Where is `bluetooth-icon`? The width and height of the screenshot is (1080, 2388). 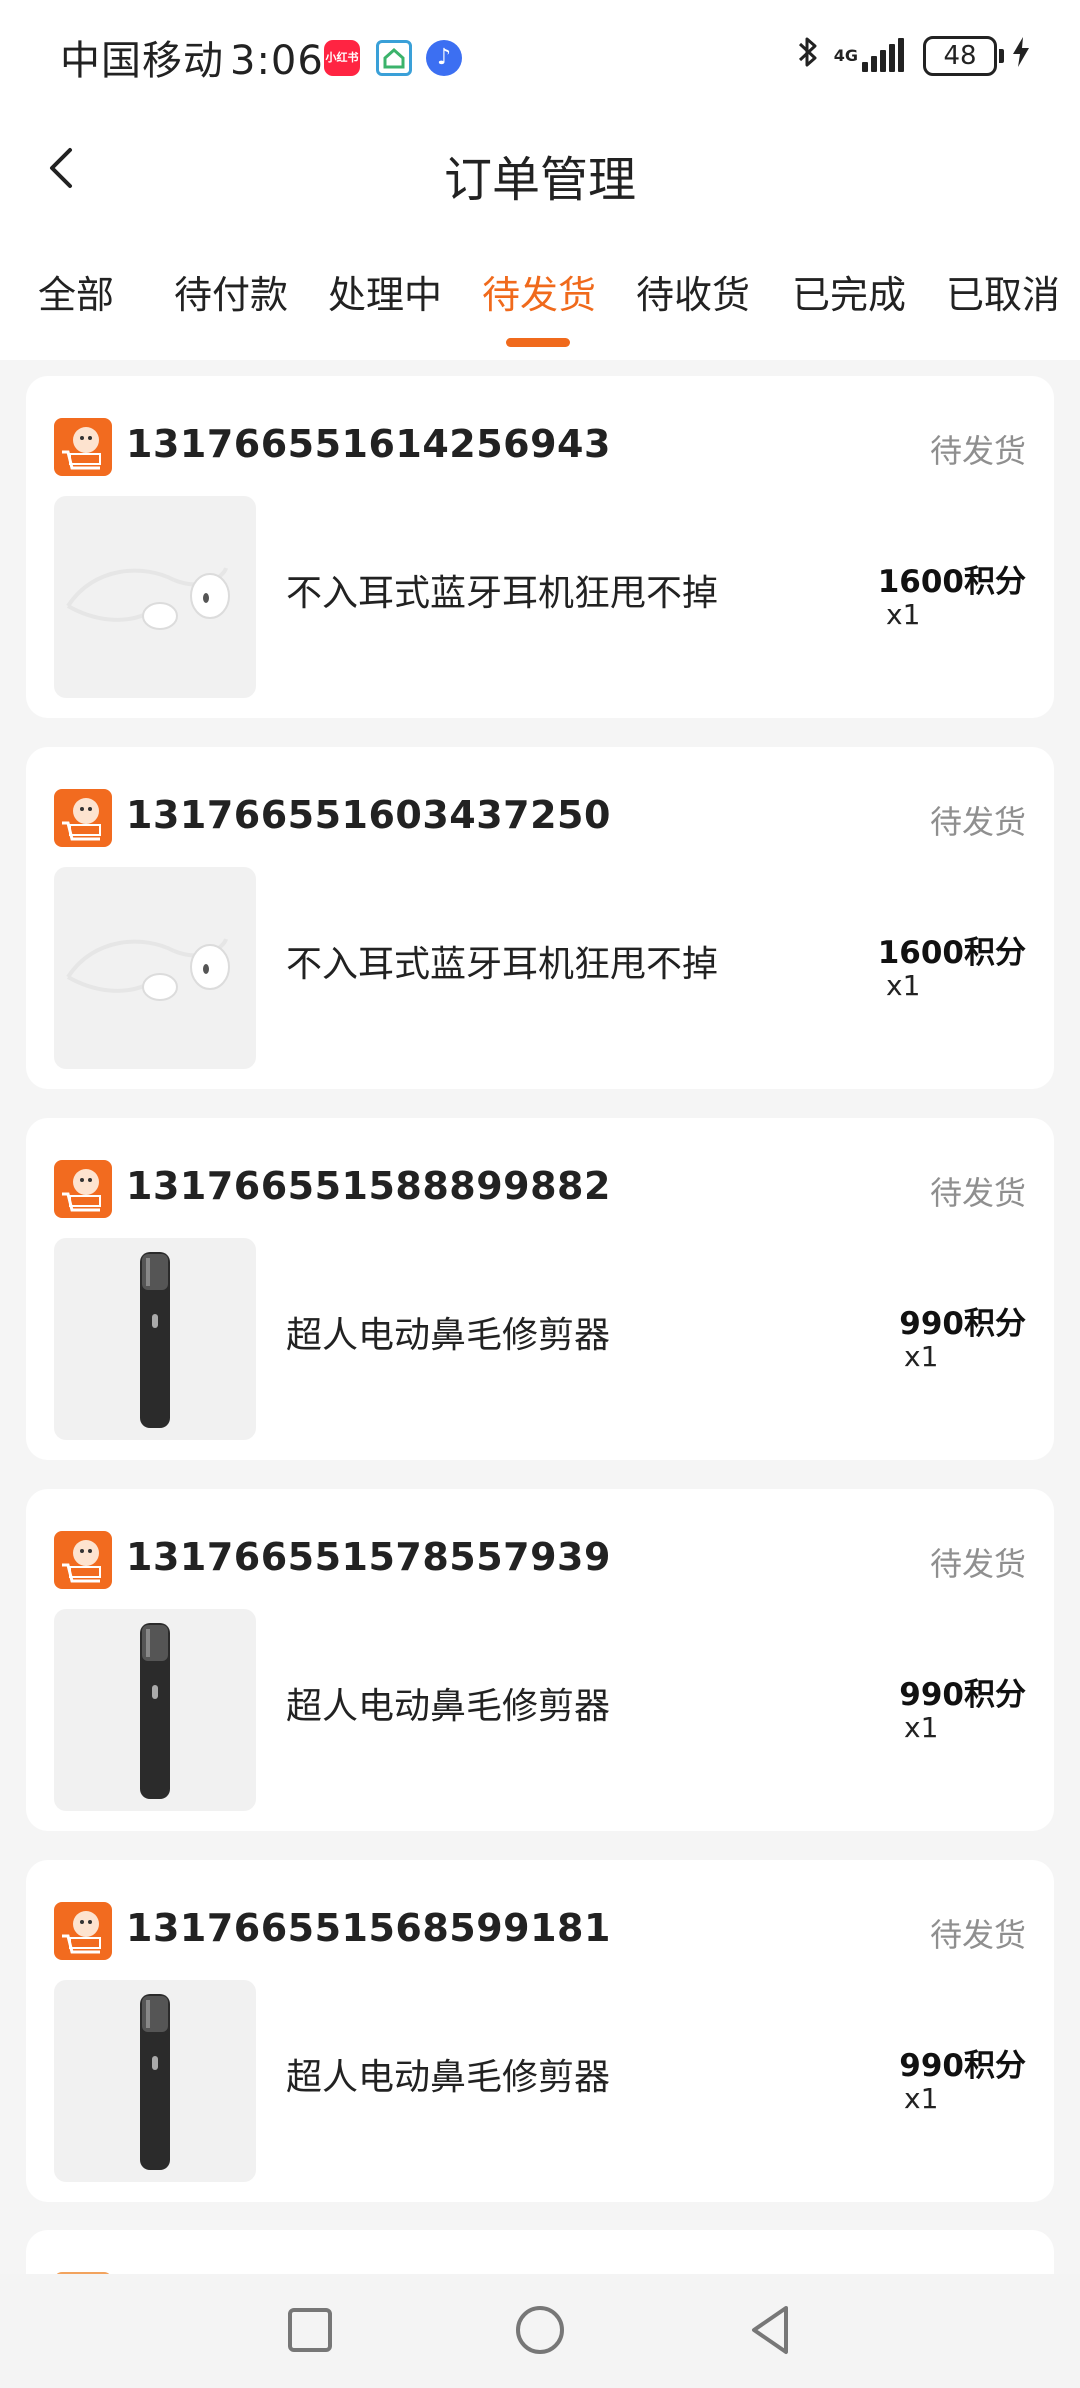 bluetooth-icon is located at coordinates (808, 56).